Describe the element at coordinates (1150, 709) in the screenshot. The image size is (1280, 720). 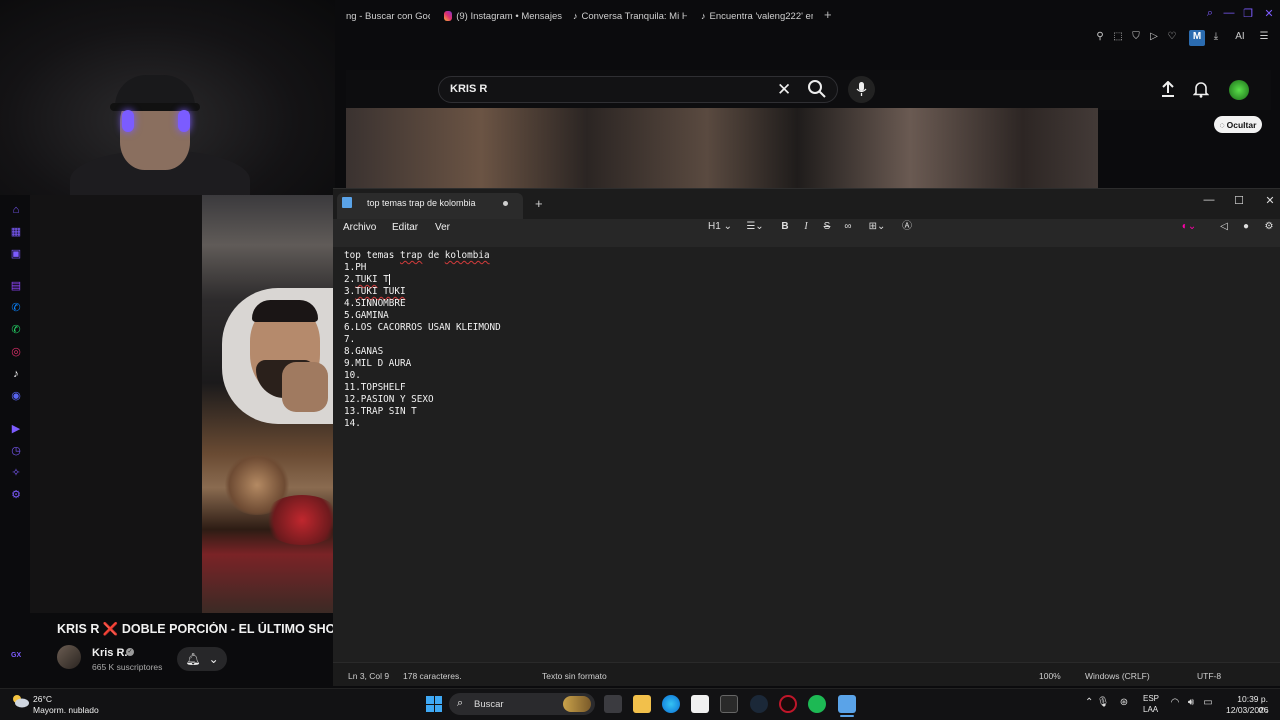
I see `keyboard-layout-indicator: LAA` at that location.